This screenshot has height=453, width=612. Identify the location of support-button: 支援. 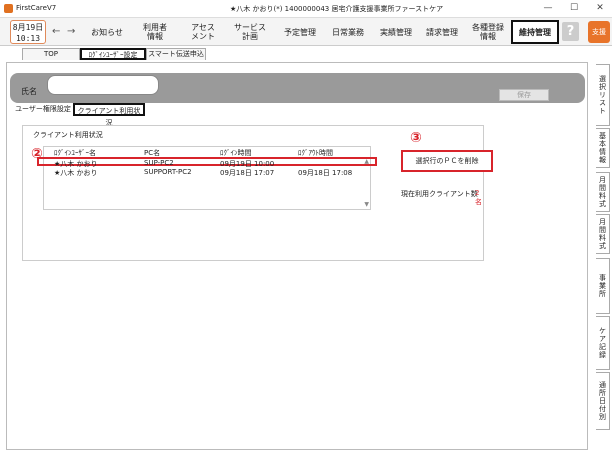
(599, 32).